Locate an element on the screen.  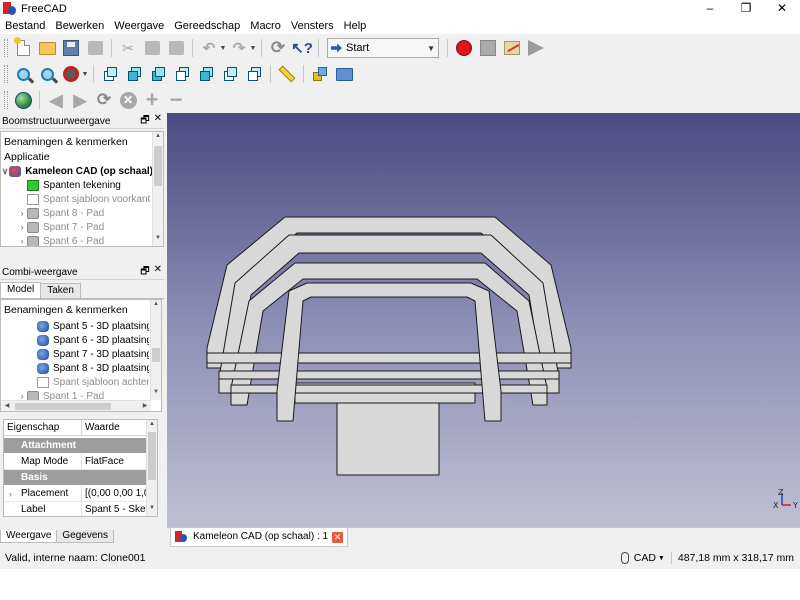
menu-vensters: Vensters is located at coordinates (312, 26).